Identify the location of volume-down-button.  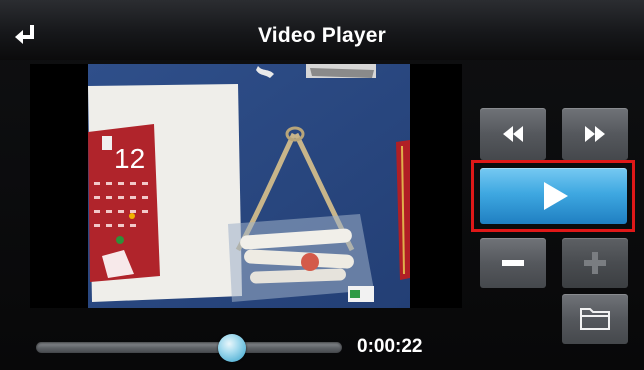
(513, 263).